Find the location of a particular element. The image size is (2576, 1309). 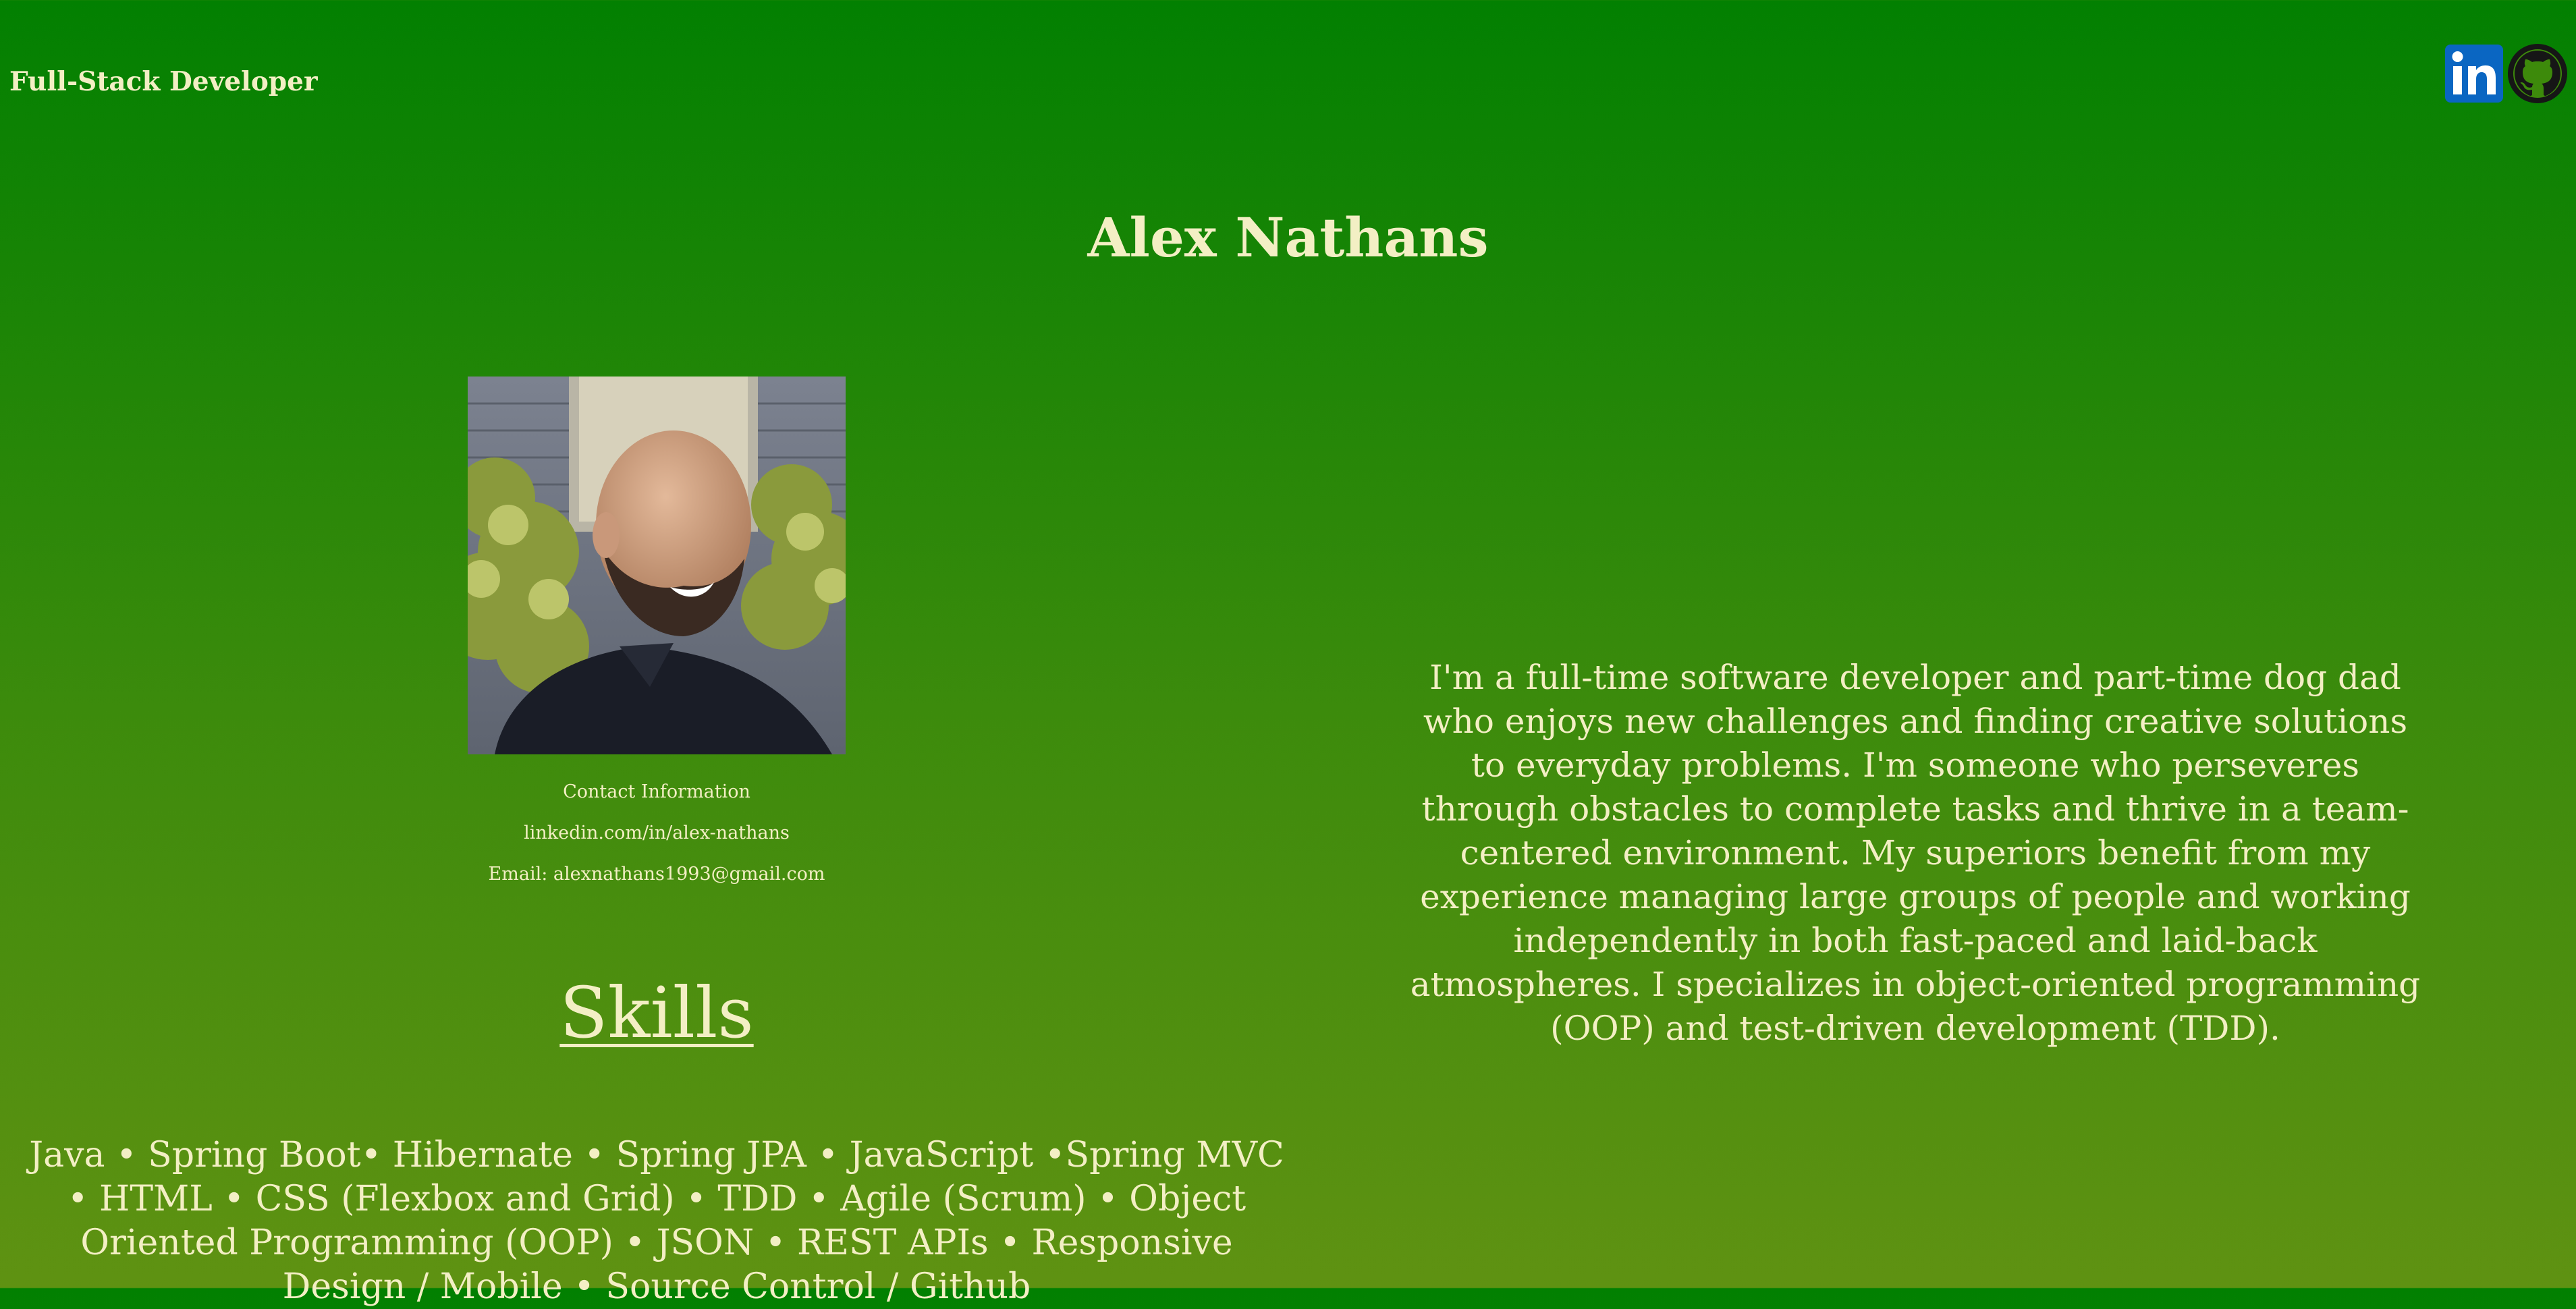

github-icon is located at coordinates (2537, 74).